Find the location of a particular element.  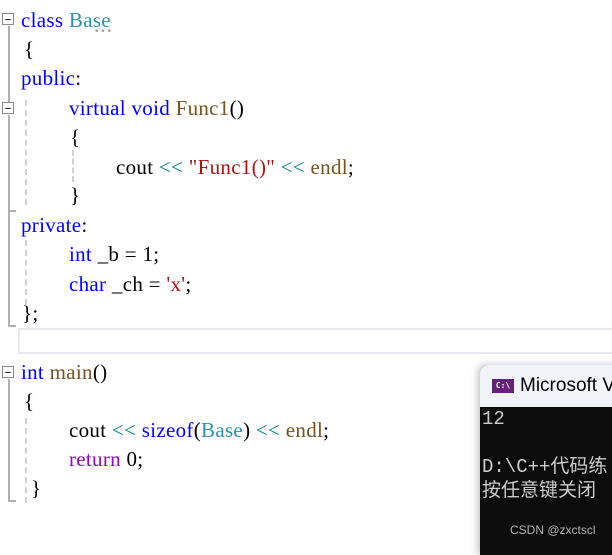

keyword-public: public is located at coordinates (48, 78).